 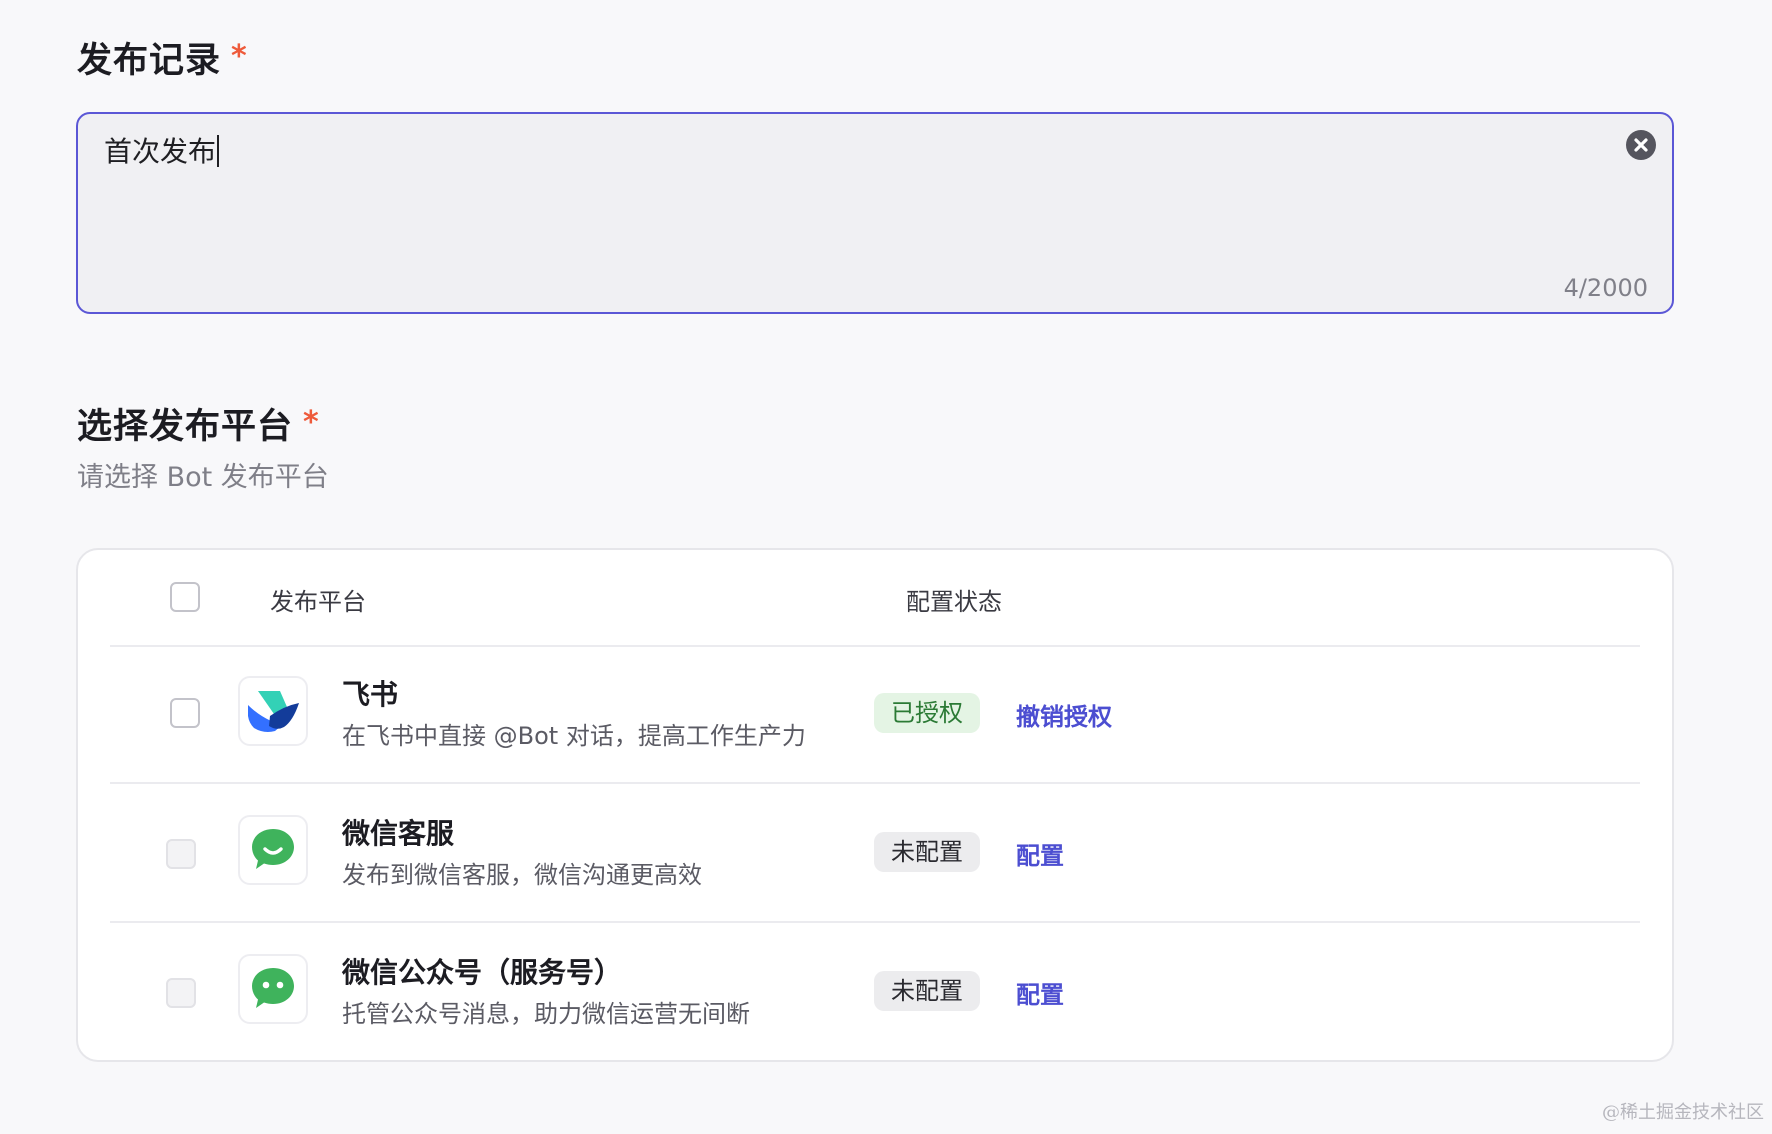 I want to click on wechat-service-logo-icon, so click(x=273, y=849).